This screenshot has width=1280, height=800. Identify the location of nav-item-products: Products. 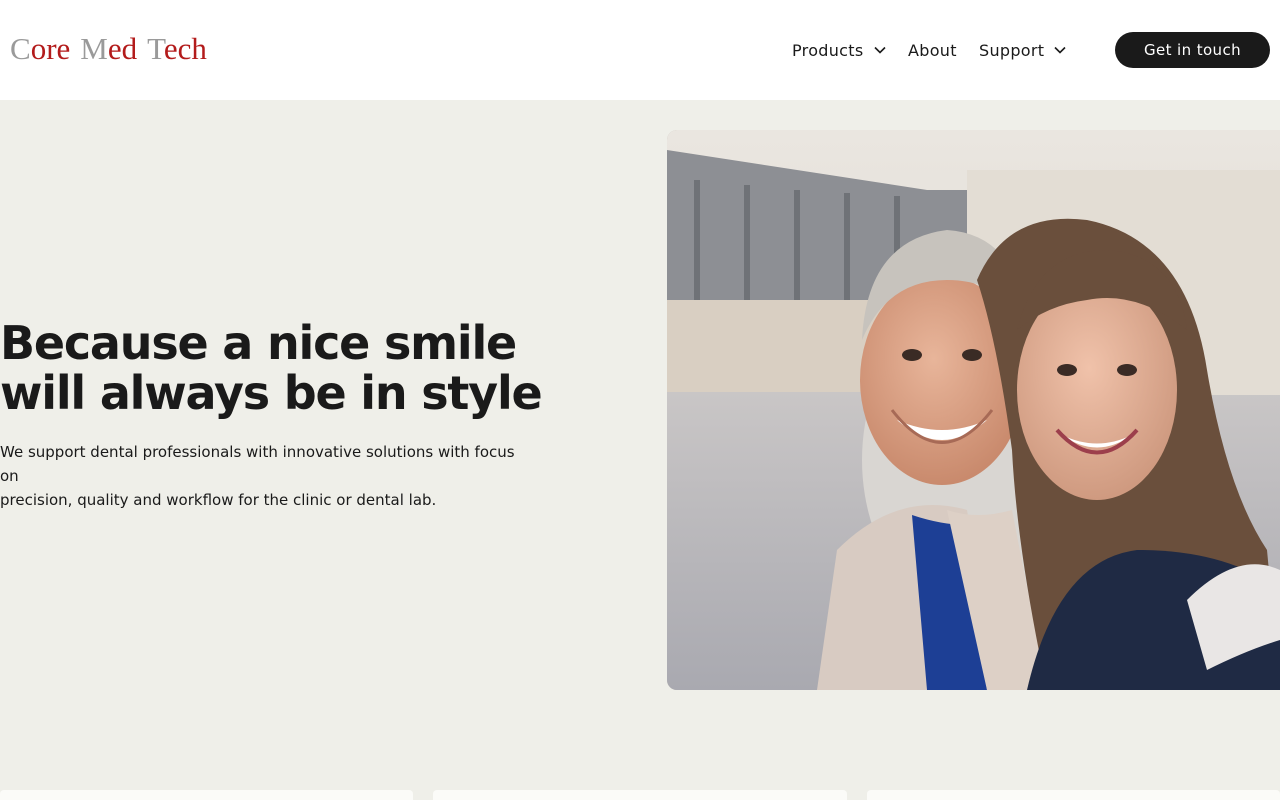
(839, 50).